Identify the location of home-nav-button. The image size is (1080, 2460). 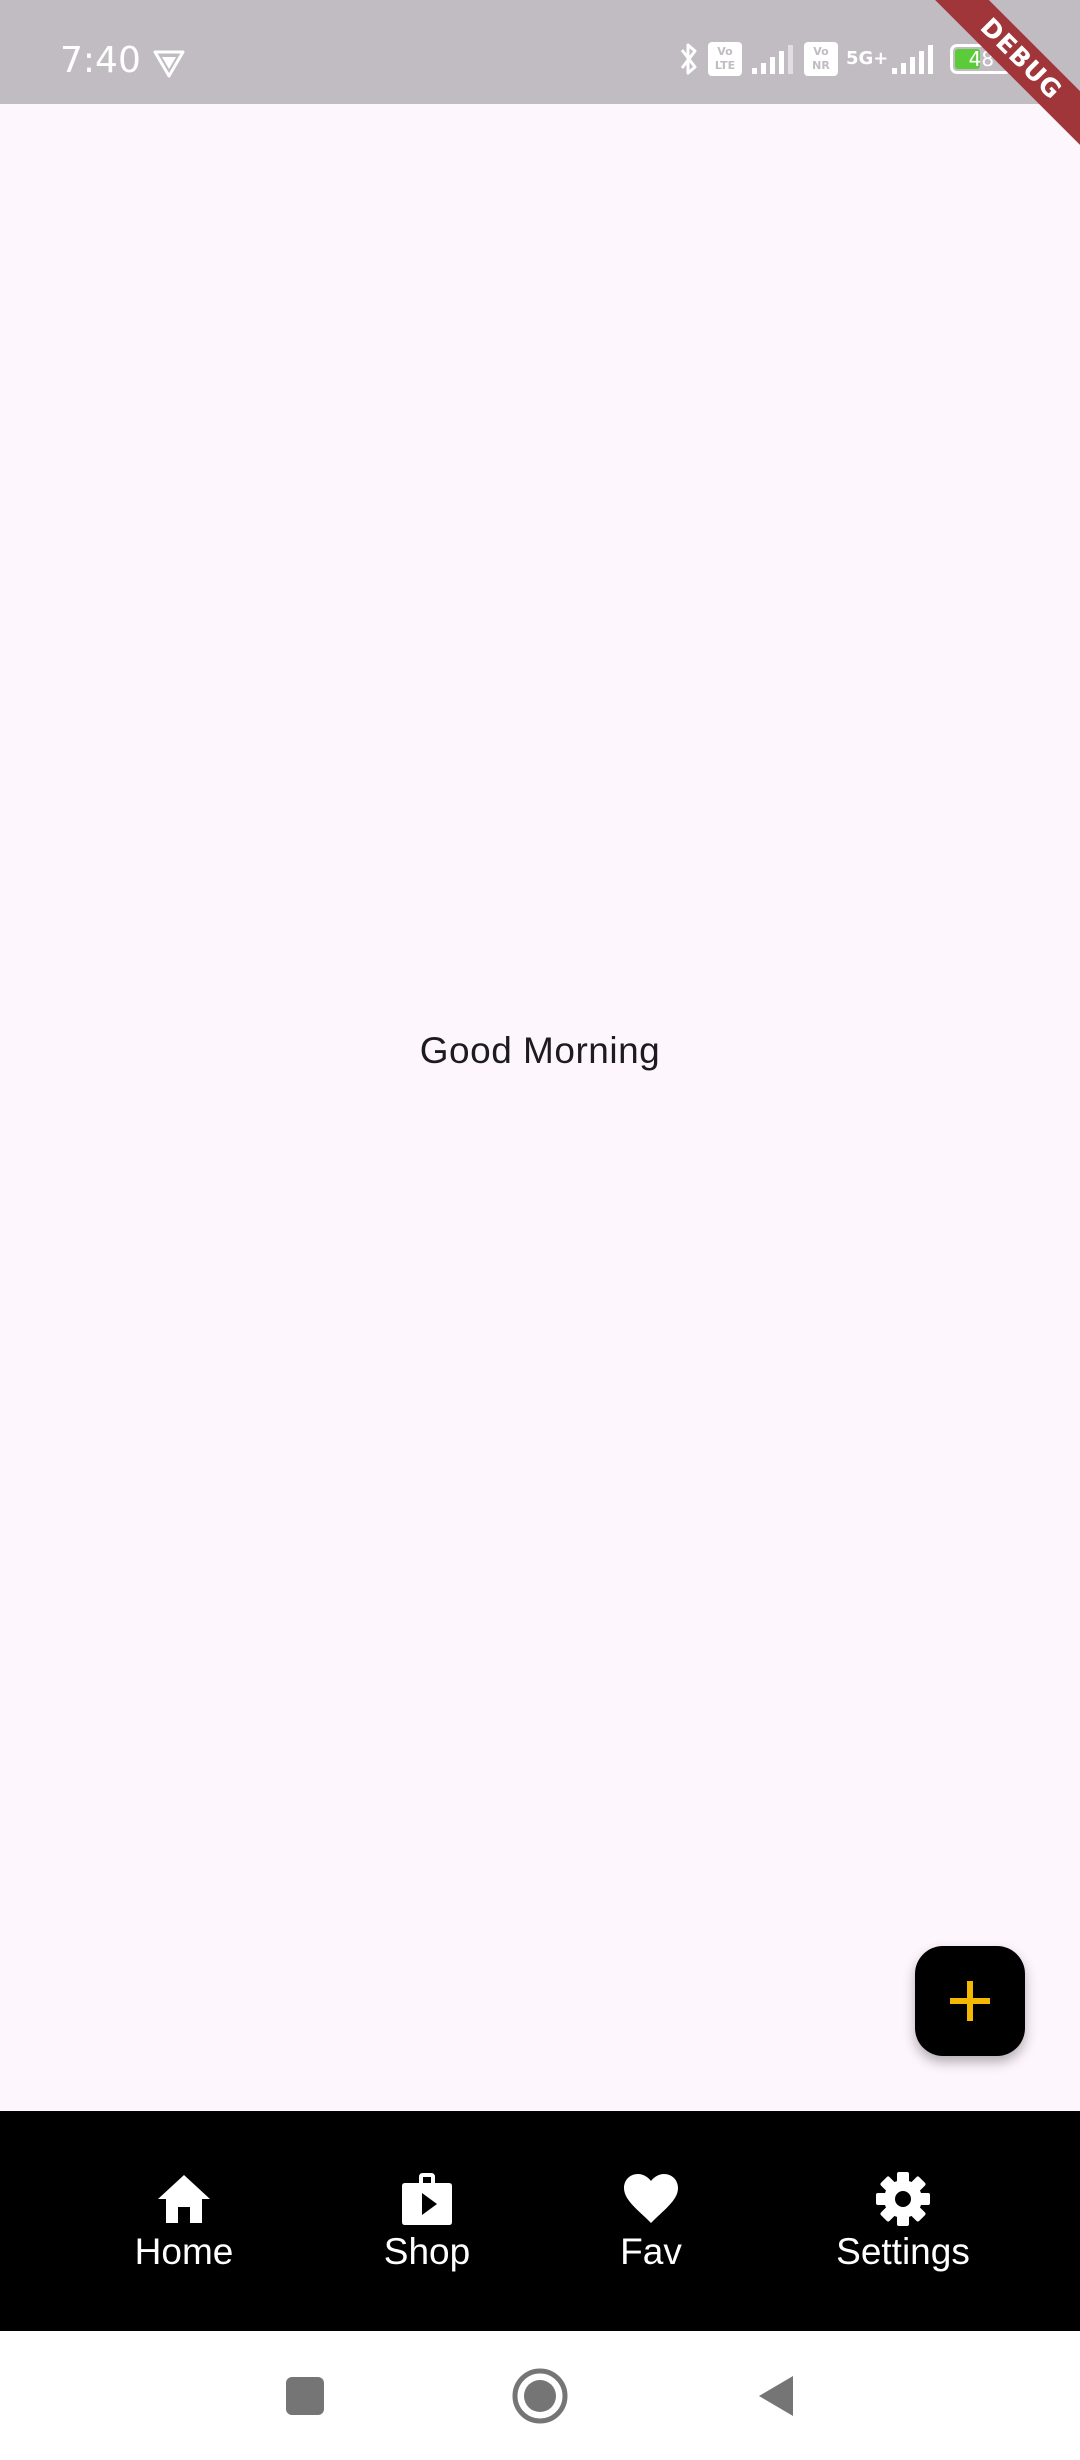
(540, 2396).